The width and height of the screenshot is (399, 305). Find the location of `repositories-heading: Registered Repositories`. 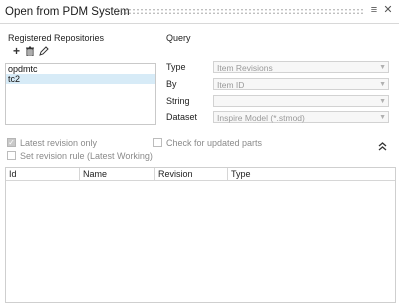

repositories-heading: Registered Repositories is located at coordinates (56, 38).